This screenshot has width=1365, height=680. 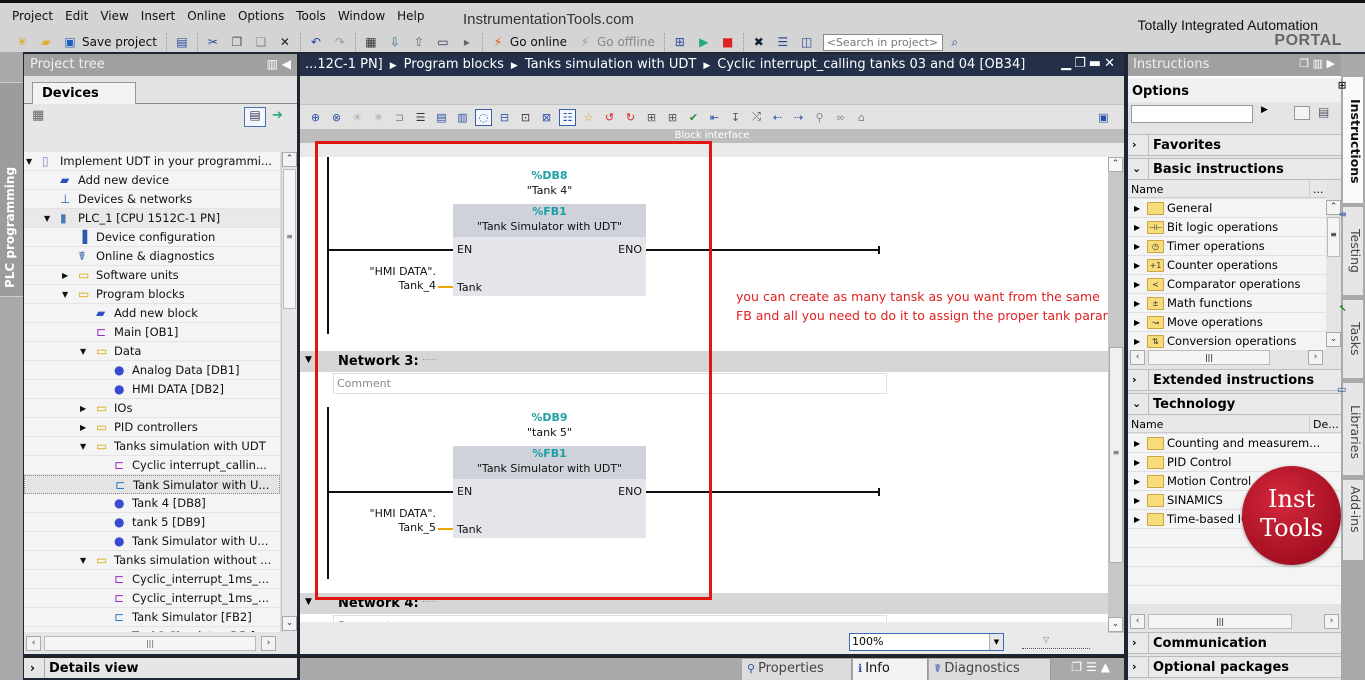 What do you see at coordinates (34, 16) in the screenshot?
I see `menu-project: Project` at bounding box center [34, 16].